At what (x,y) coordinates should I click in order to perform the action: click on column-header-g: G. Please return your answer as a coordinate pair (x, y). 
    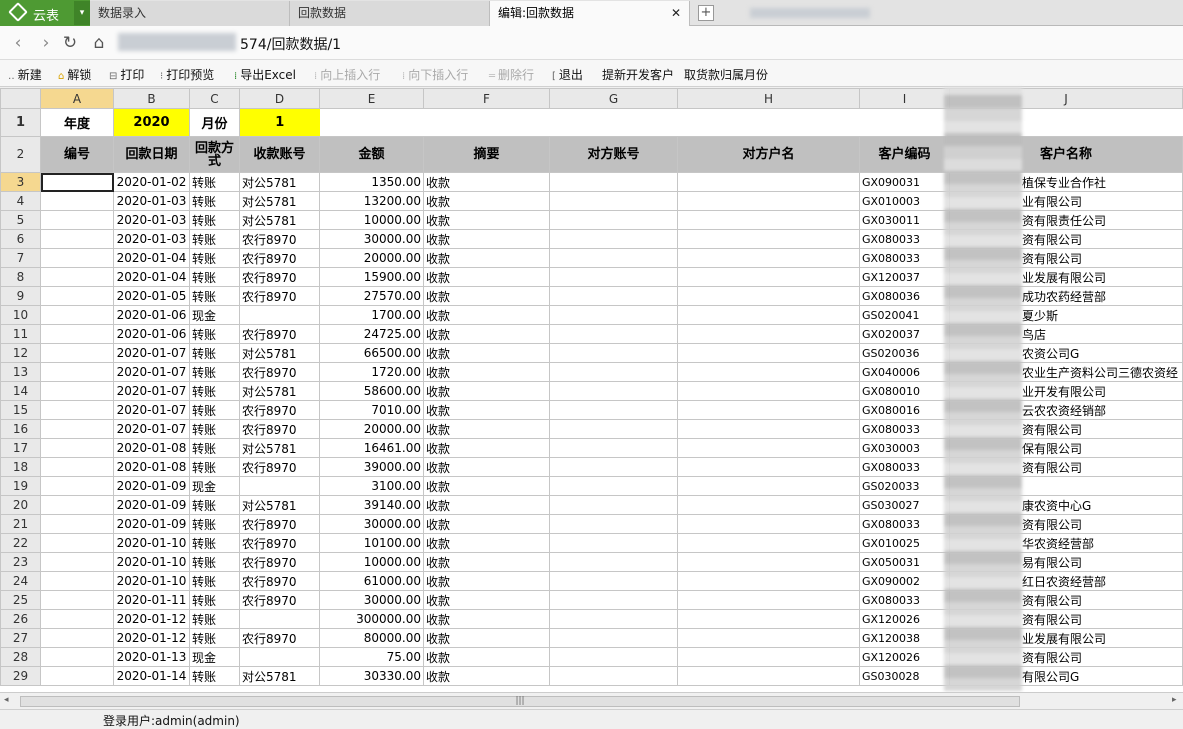
    Looking at the image, I should click on (613, 98).